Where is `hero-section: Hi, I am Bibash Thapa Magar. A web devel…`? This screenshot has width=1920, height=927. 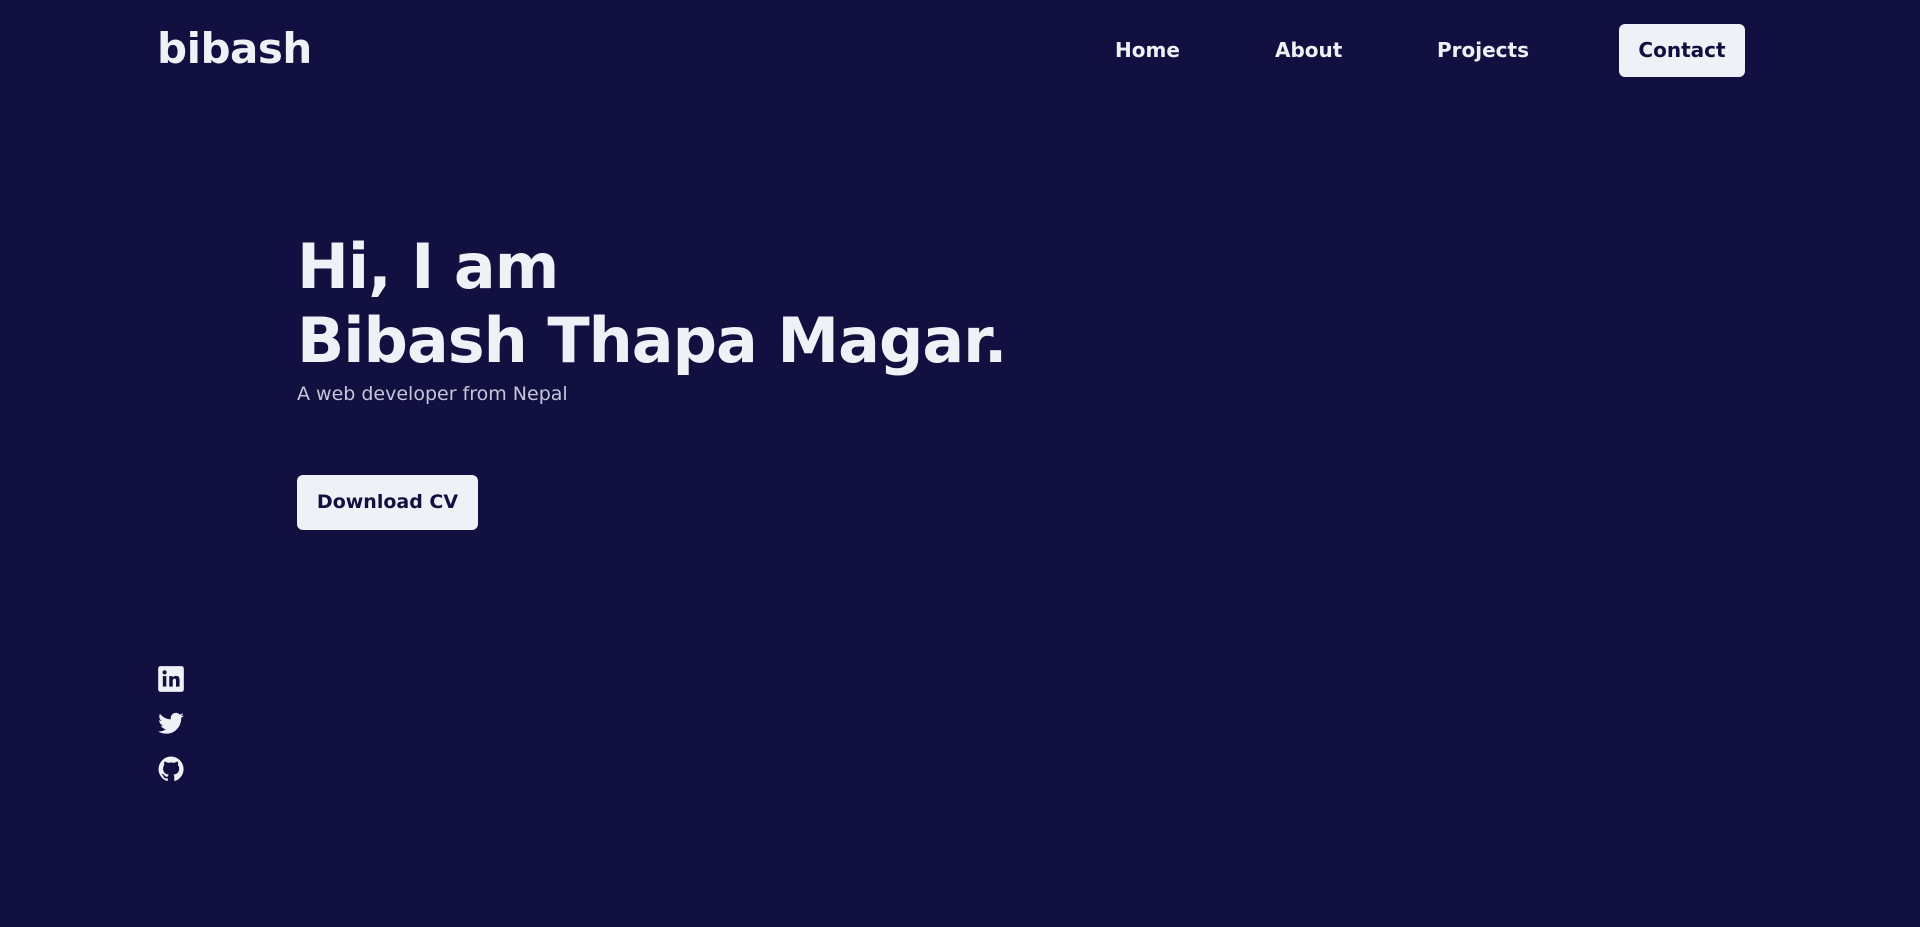 hero-section: Hi, I am Bibash Thapa Magar. A web devel… is located at coordinates (652, 318).